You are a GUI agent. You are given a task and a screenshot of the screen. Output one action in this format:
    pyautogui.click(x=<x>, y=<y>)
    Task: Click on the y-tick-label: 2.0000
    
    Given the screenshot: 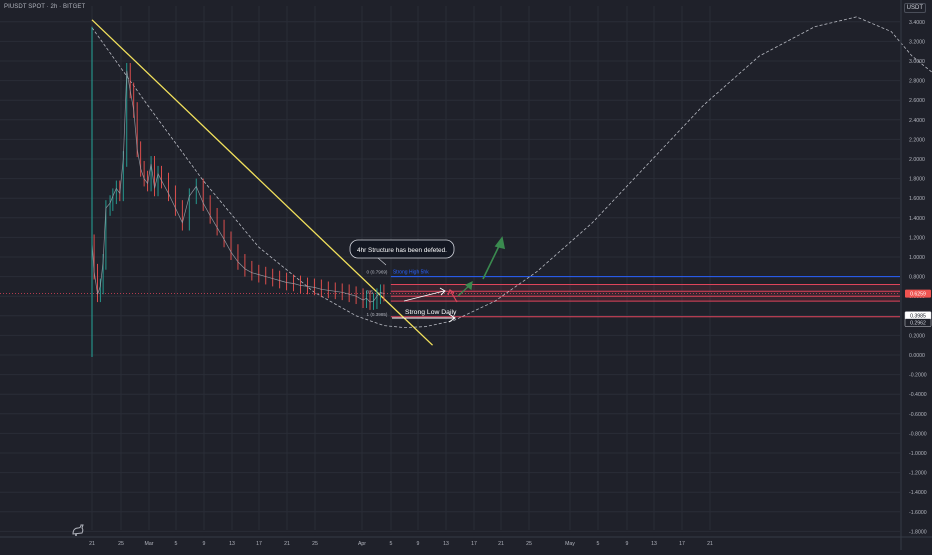 What is the action you would take?
    pyautogui.click(x=917, y=160)
    